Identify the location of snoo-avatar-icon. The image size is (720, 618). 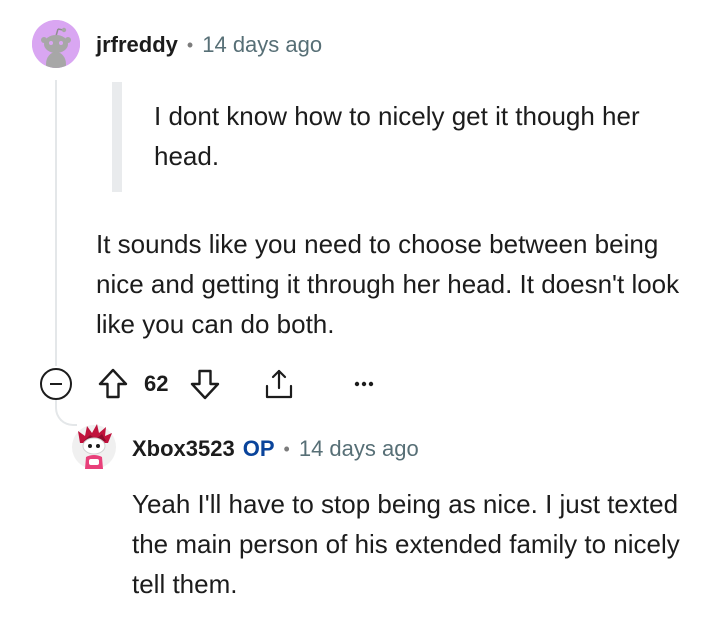
(56, 44).